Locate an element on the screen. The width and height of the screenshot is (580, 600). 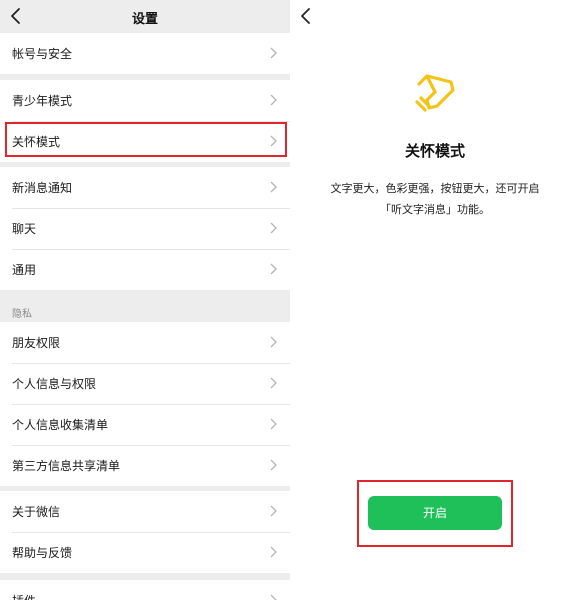
care-mode-desc-line: 文字更大，色彩更强，按钮更大，还可开启 is located at coordinates (435, 188).